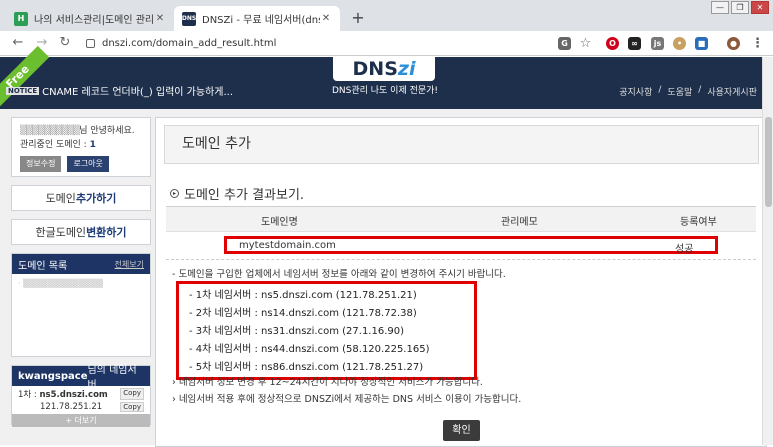 The height and width of the screenshot is (447, 773). I want to click on ns-row: 121.78.251.21 Copy, so click(81, 406).